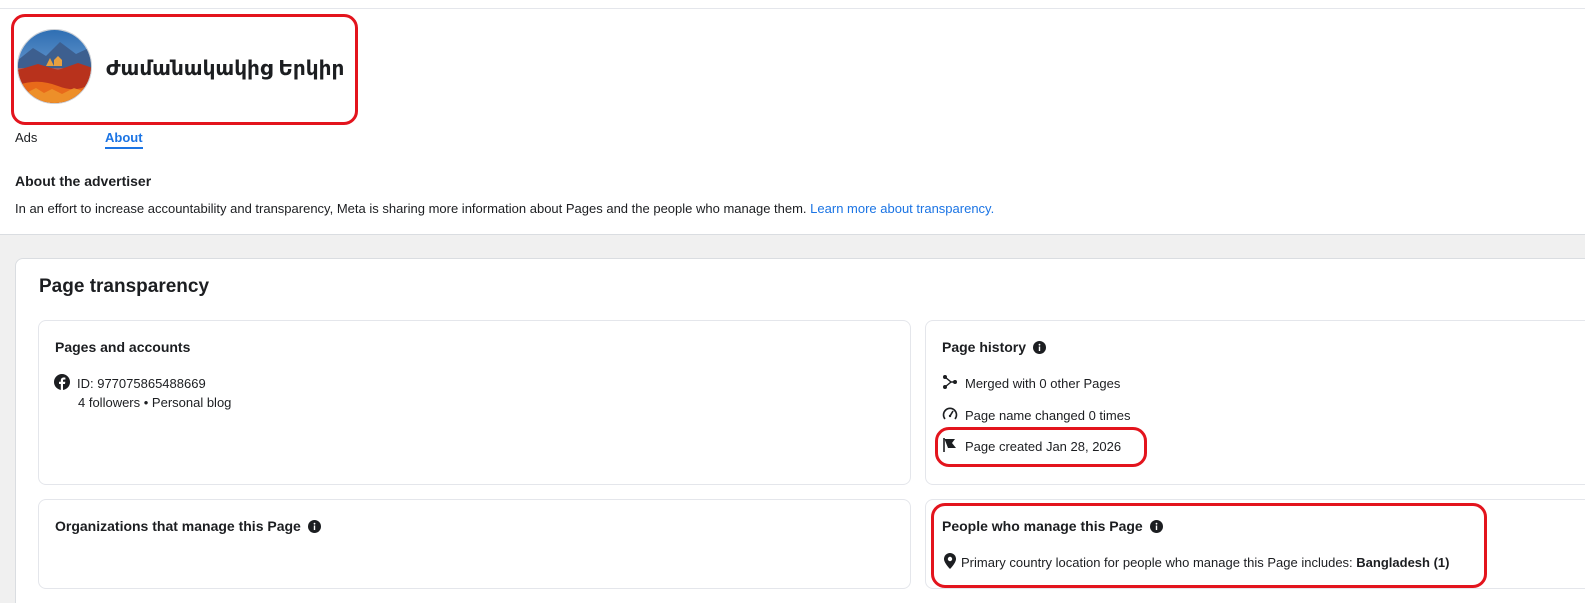  I want to click on tab-about: About, so click(124, 139).